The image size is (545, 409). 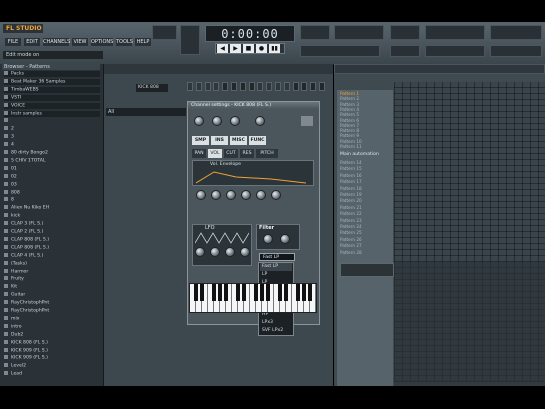 I want to click on pattern-row: Pattern 9, so click(x=366, y=135).